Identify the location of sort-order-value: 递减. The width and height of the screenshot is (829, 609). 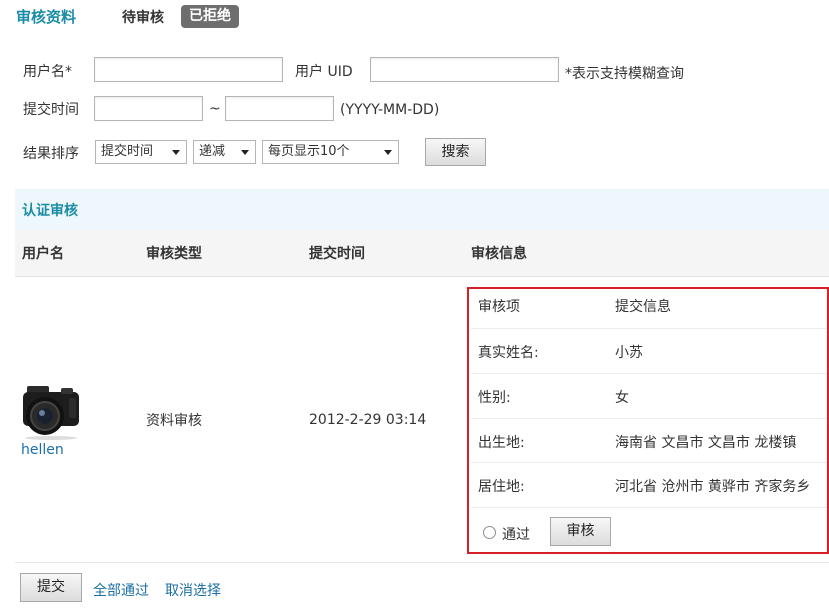
(212, 151).